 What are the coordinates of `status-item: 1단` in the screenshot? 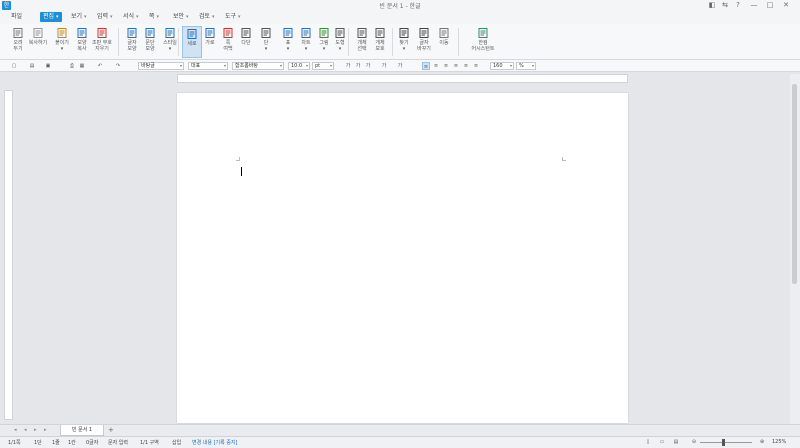 It's located at (38, 442).